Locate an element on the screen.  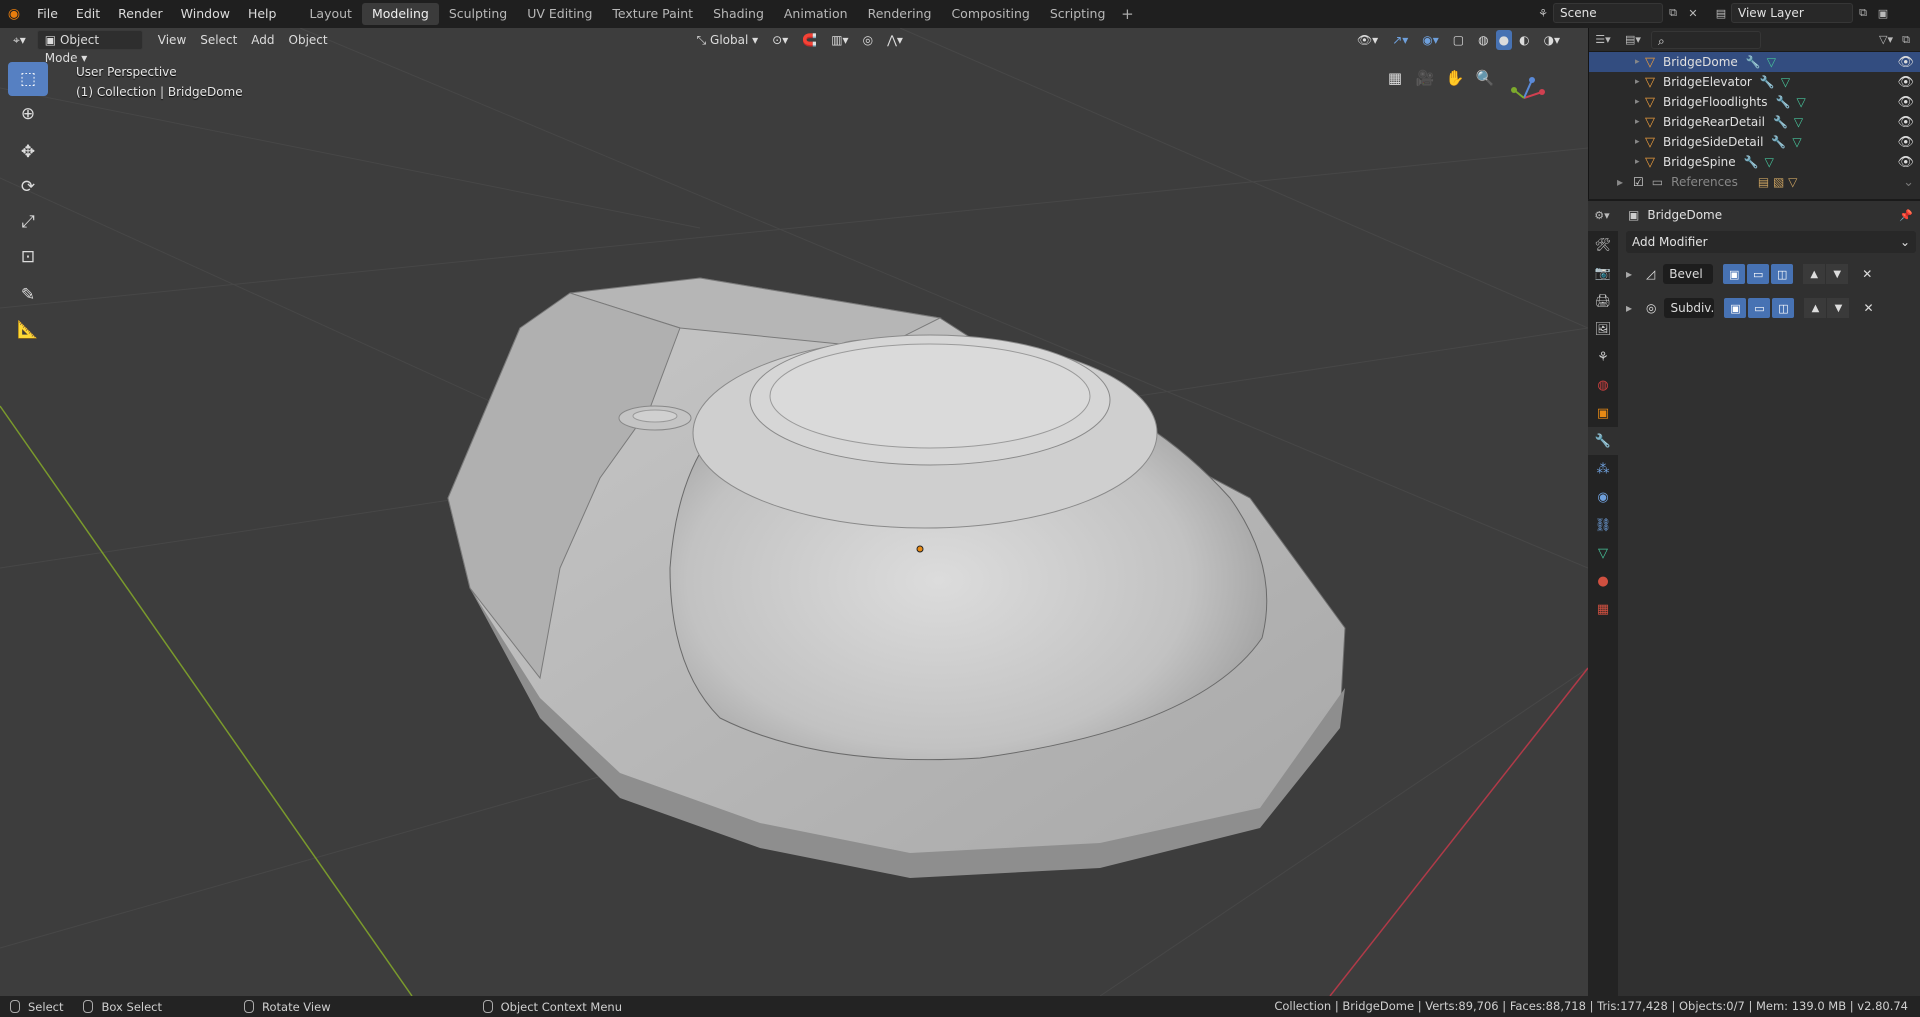
rotate-tool-icon: ⟳ is located at coordinates (28, 187).